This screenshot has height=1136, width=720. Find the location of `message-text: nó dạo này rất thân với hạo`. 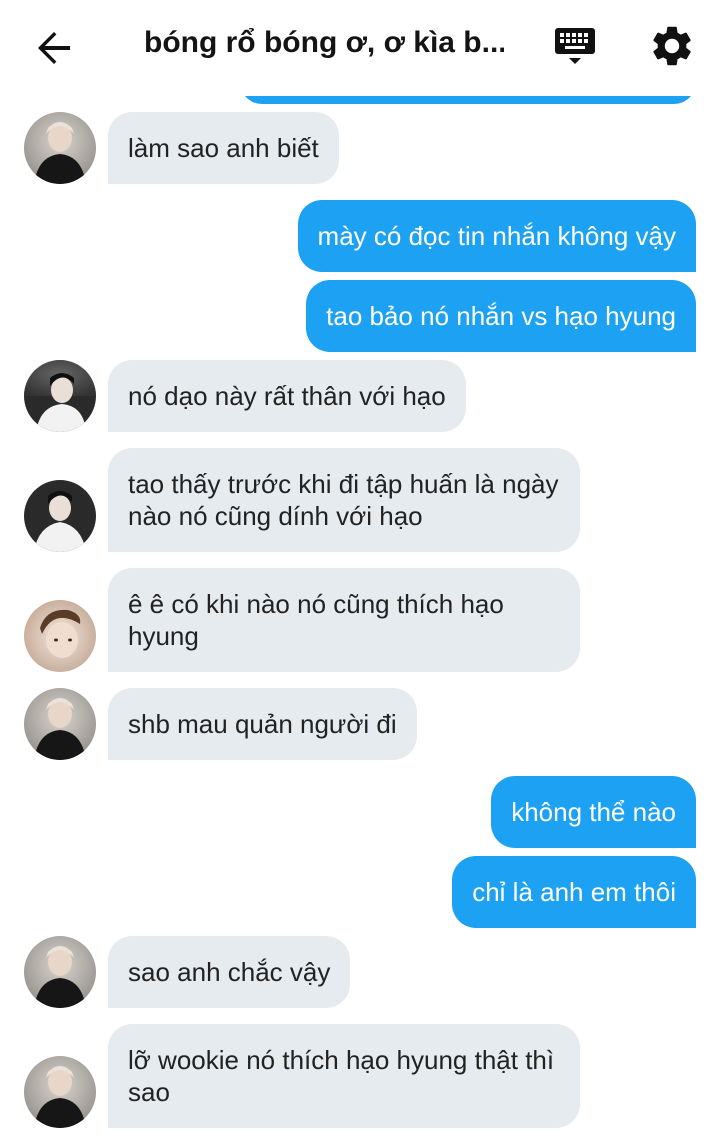

message-text: nó dạo này rất thân với hạo is located at coordinates (287, 396).